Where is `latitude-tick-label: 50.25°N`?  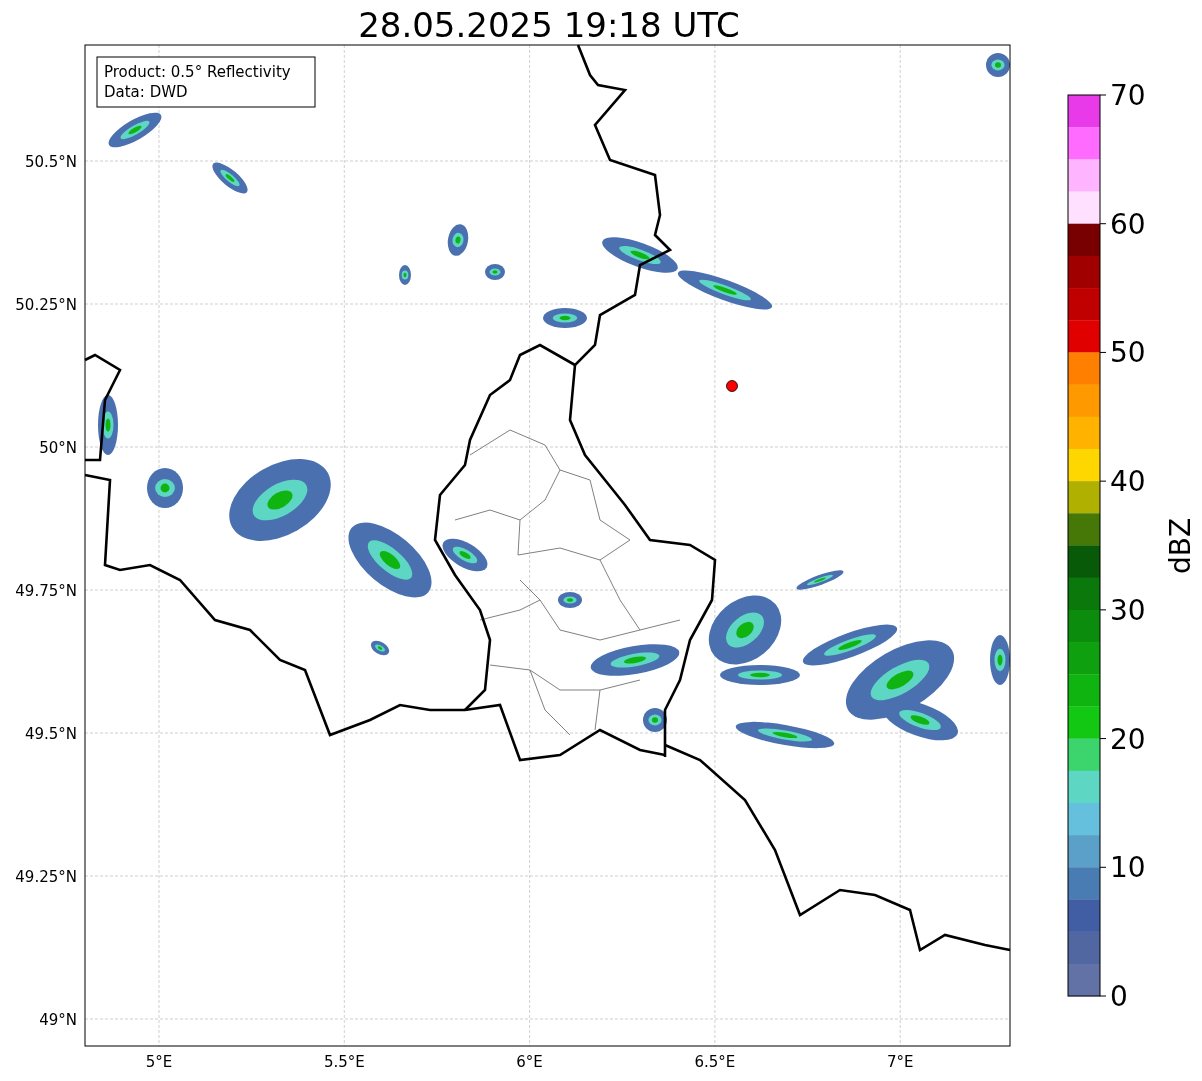 latitude-tick-label: 50.25°N is located at coordinates (46, 305).